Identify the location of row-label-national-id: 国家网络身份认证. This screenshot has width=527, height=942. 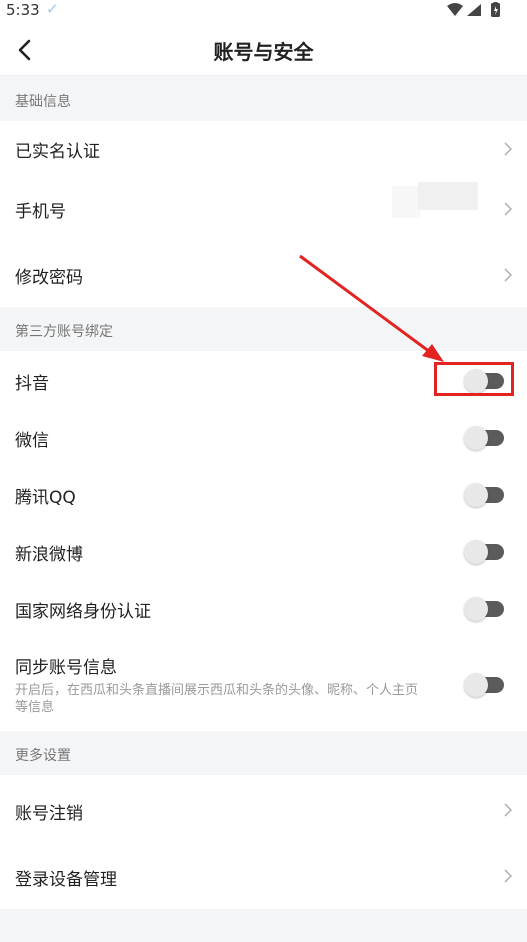
(83, 612).